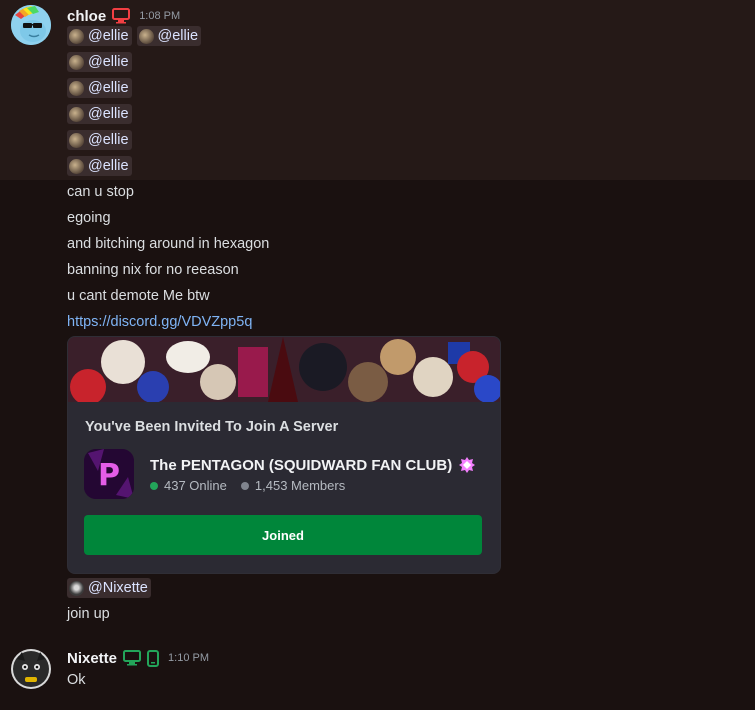 The width and height of the screenshot is (755, 710). I want to click on message-text: Ok, so click(76, 680).